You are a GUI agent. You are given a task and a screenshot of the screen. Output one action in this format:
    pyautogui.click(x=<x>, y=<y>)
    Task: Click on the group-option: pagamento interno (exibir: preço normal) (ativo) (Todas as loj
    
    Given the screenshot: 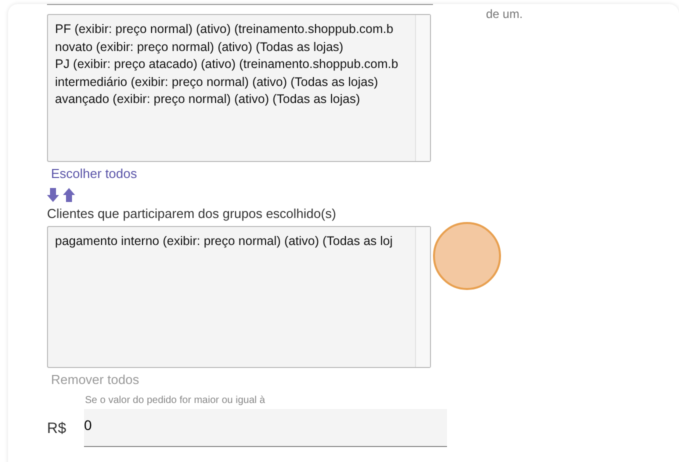 What is the action you would take?
    pyautogui.click(x=235, y=241)
    